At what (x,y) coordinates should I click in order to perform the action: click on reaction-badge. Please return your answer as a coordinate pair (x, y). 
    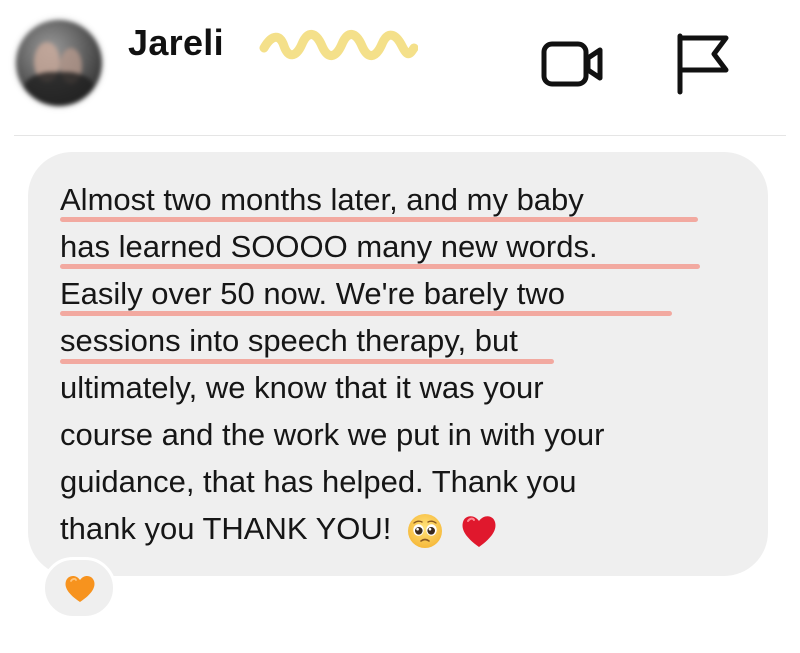
    Looking at the image, I should click on (79, 588).